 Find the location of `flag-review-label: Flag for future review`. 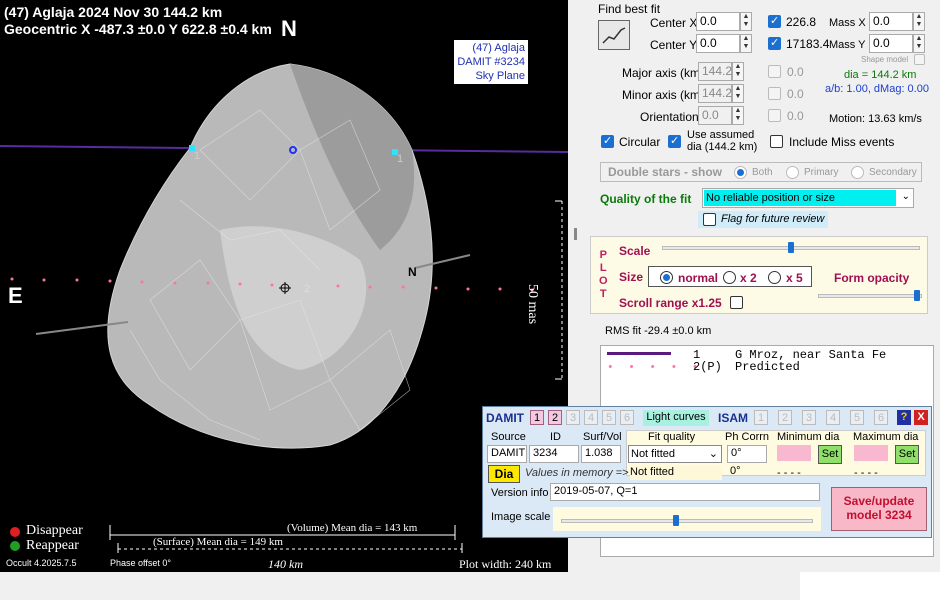

flag-review-label: Flag for future review is located at coordinates (773, 219).